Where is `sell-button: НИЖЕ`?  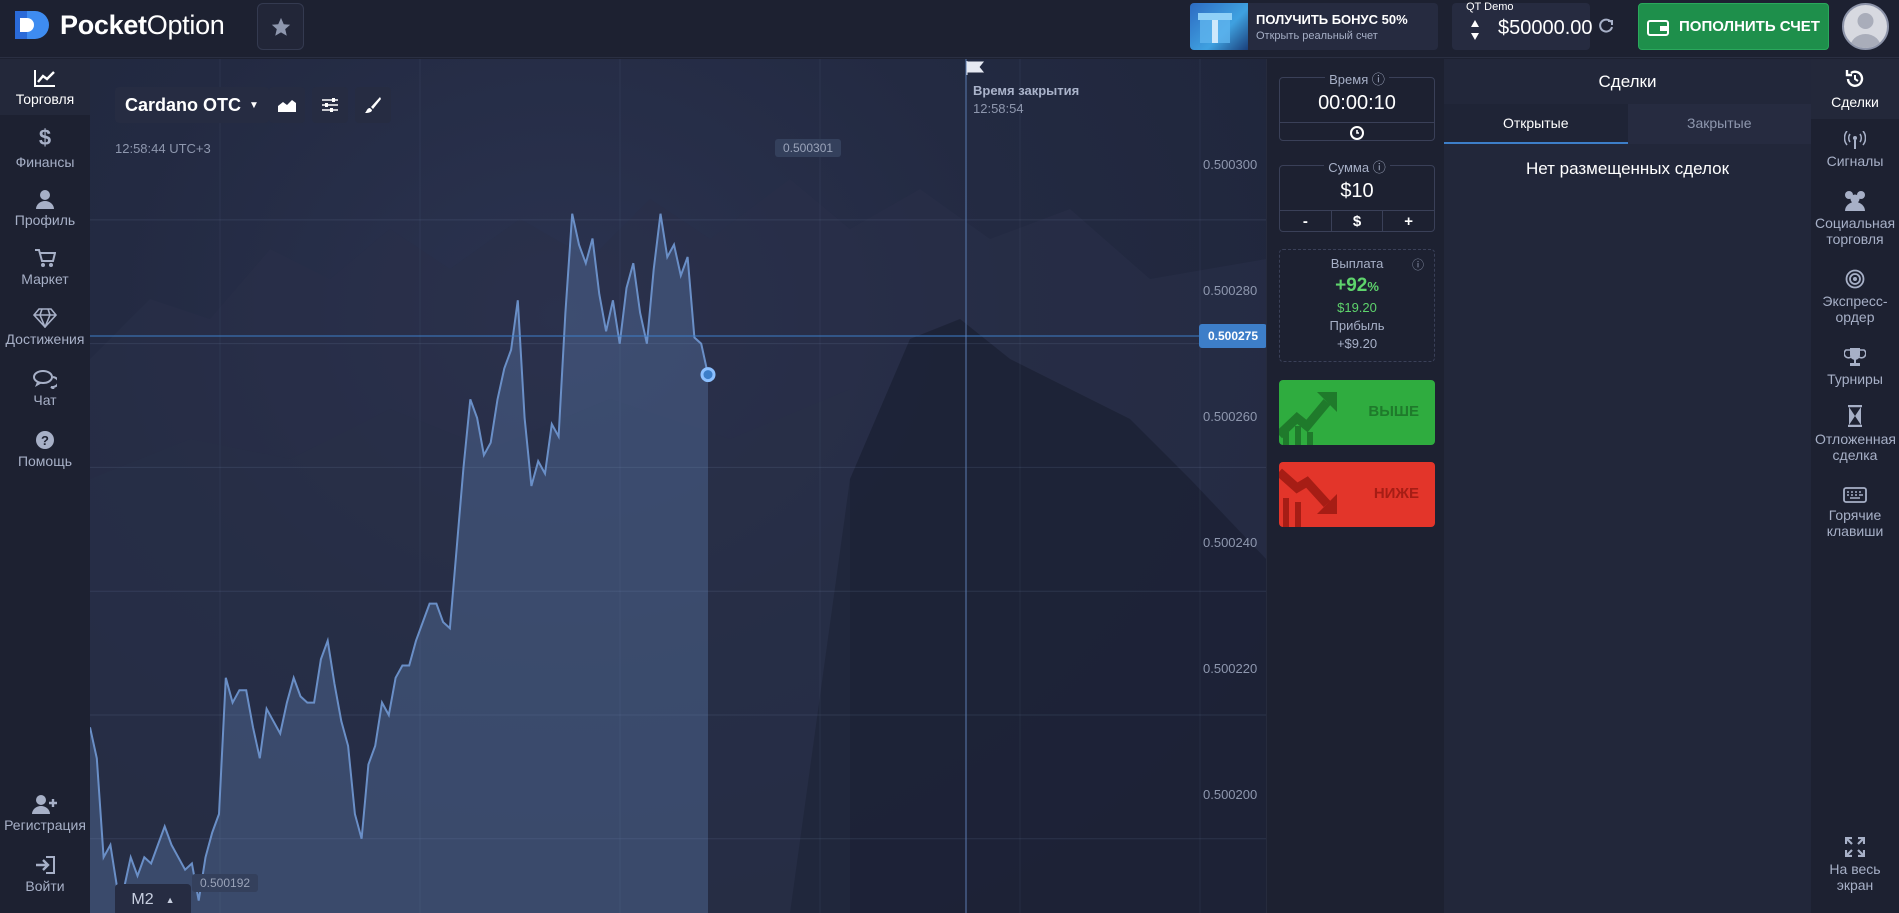 sell-button: НИЖЕ is located at coordinates (1357, 494).